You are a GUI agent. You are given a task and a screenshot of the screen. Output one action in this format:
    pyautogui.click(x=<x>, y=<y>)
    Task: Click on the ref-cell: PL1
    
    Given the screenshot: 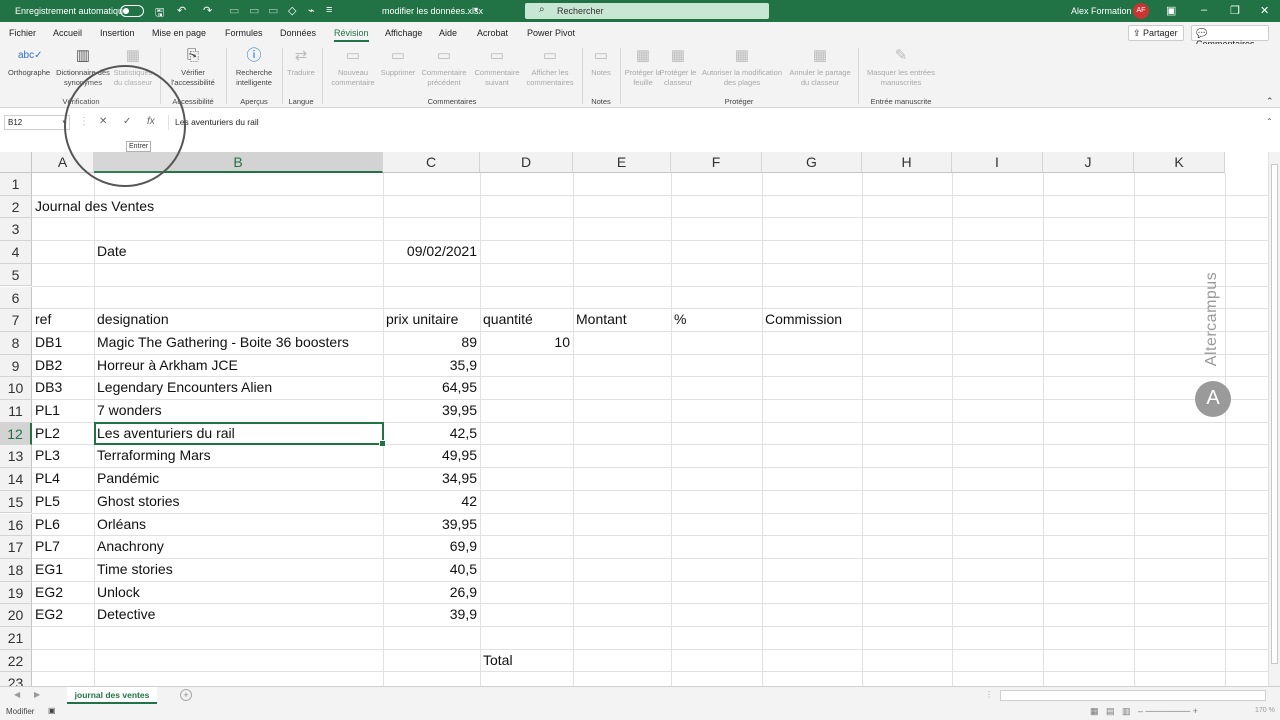 What is the action you would take?
    pyautogui.click(x=47, y=410)
    